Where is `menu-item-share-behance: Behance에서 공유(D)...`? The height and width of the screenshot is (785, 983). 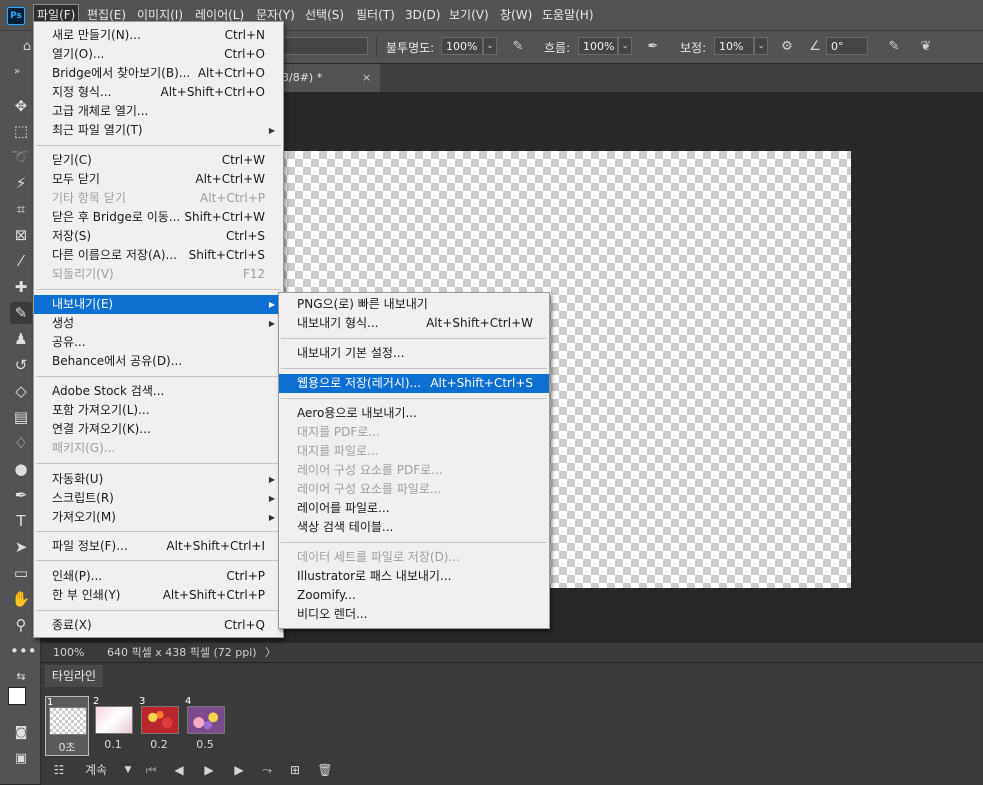 menu-item-share-behance: Behance에서 공유(D)... is located at coordinates (158, 361).